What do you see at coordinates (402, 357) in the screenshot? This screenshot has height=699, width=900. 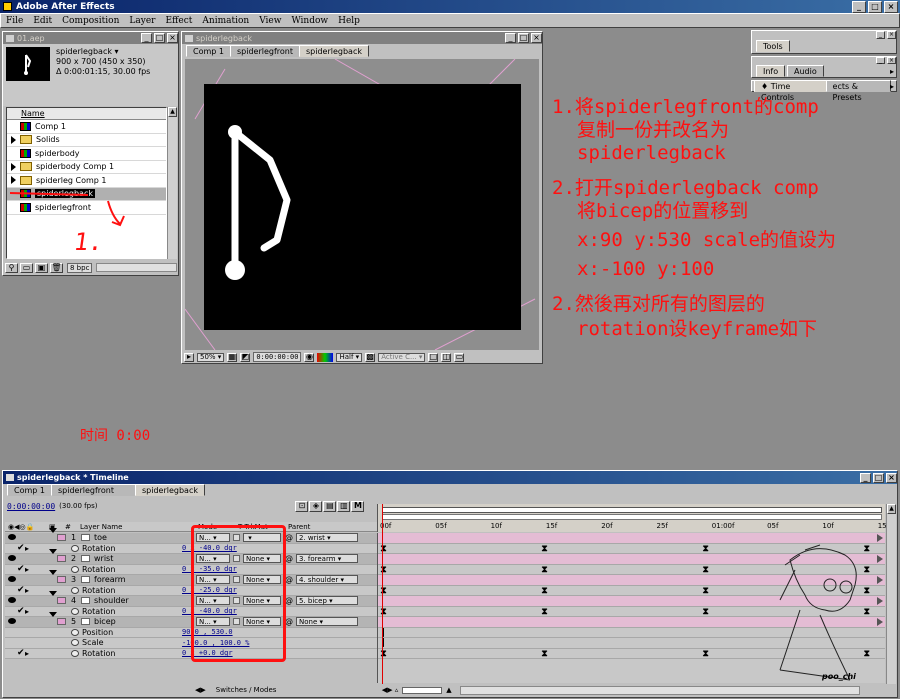 I see `camera-select: Active C... ▾` at bounding box center [402, 357].